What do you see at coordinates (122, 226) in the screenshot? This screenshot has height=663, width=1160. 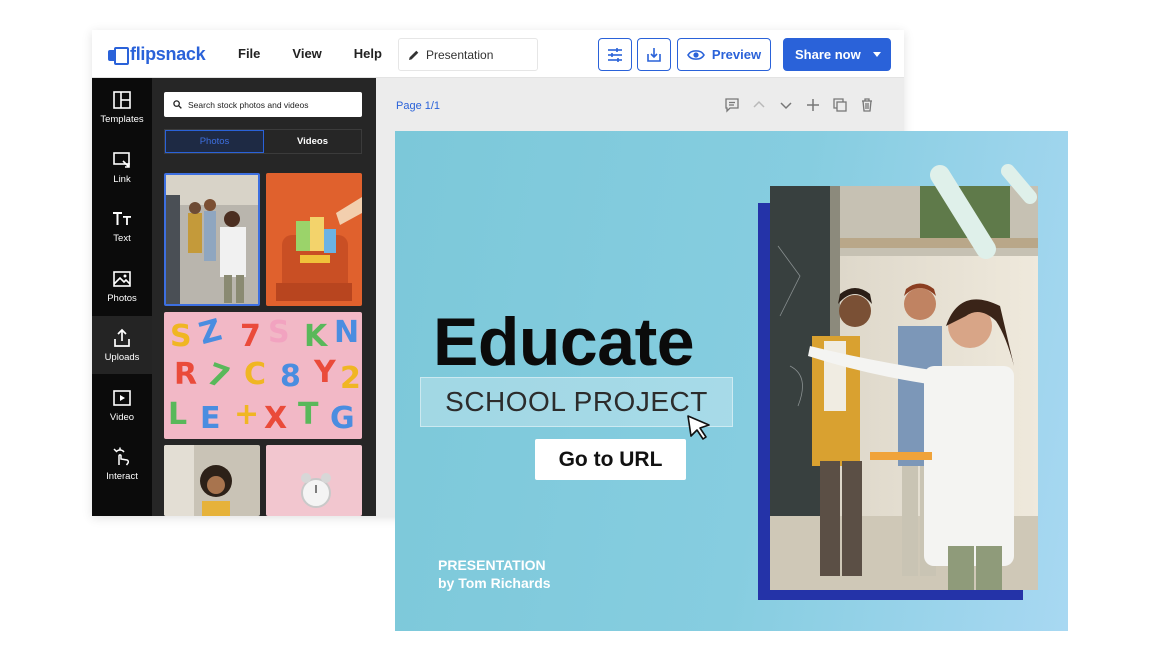 I see `tool-text: Text` at bounding box center [122, 226].